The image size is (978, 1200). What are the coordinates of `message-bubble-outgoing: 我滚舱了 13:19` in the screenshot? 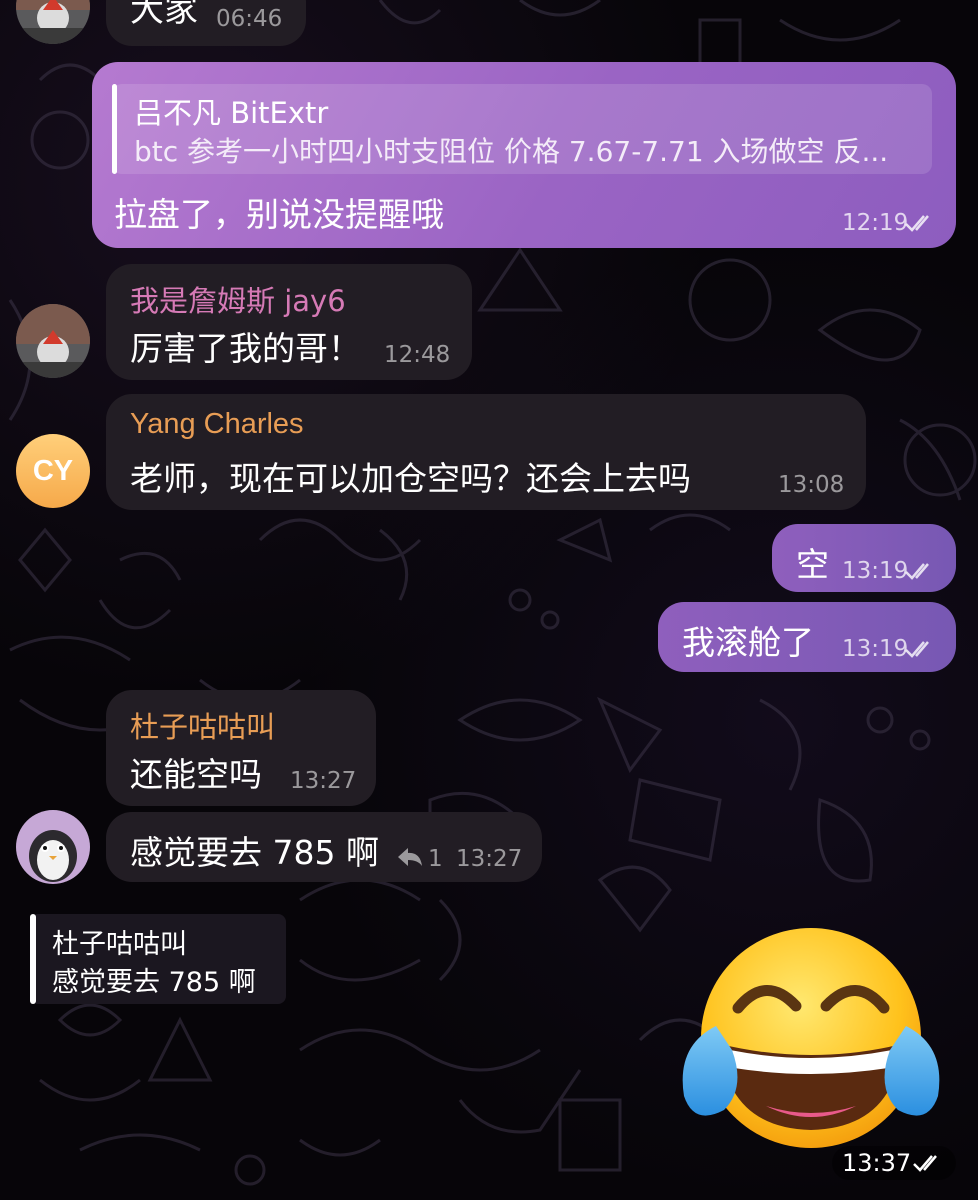 It's located at (807, 637).